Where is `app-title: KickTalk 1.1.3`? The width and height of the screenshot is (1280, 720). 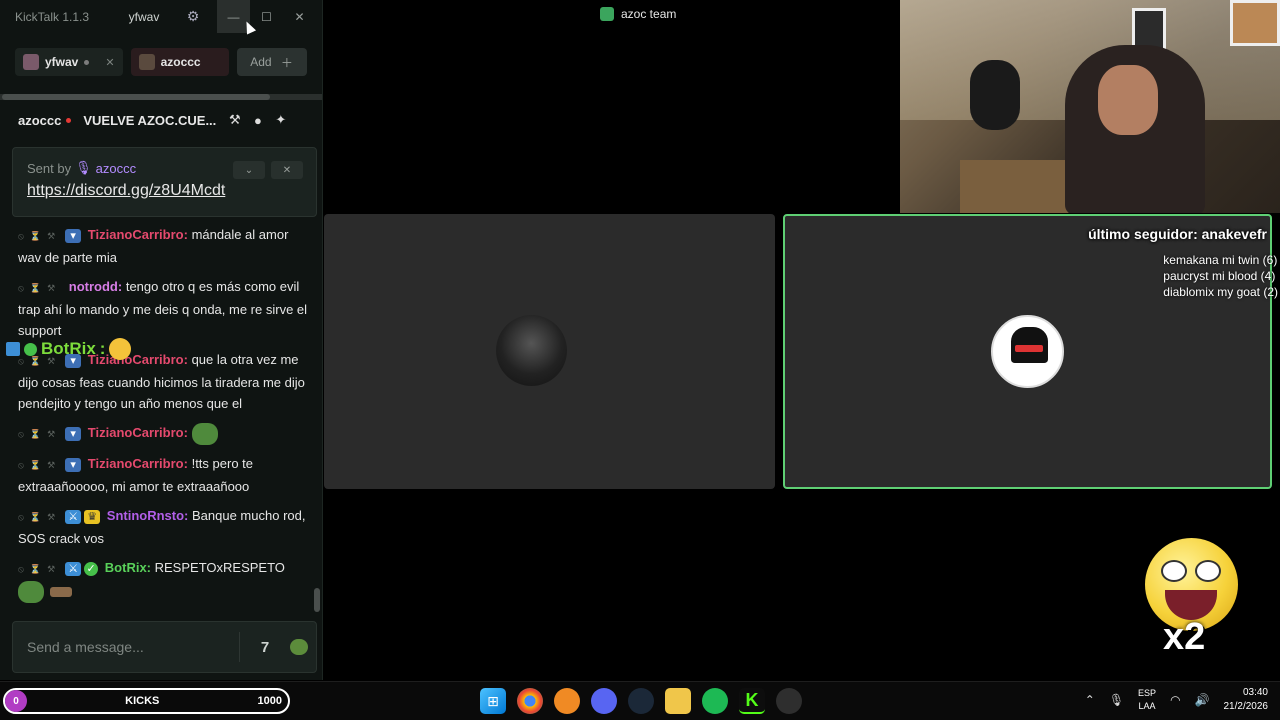
app-title: KickTalk 1.1.3 is located at coordinates (52, 16).